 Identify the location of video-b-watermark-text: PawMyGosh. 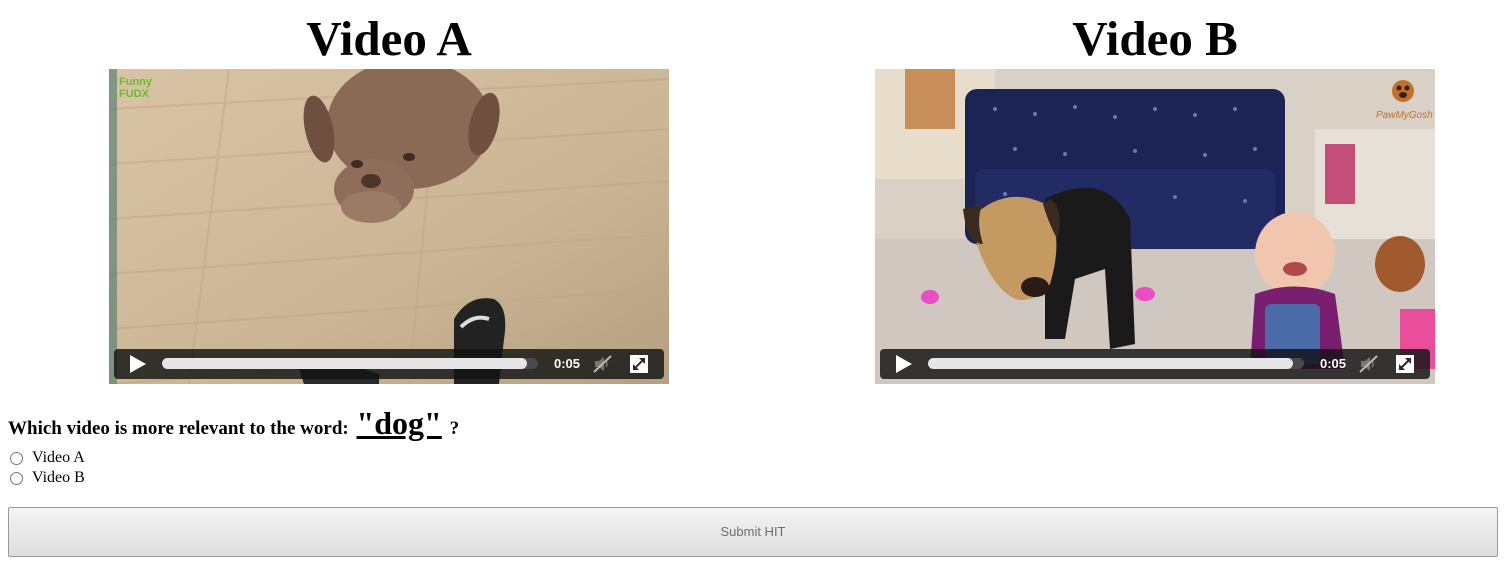
(1404, 115).